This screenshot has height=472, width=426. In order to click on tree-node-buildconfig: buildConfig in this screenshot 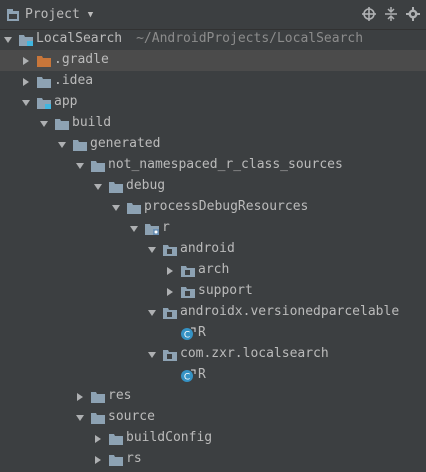, I will do `click(213, 438)`.